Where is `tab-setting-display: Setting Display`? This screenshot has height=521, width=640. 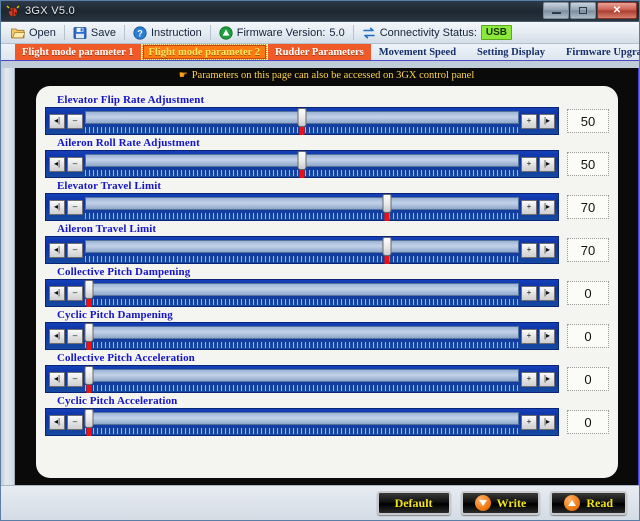
tab-setting-display: Setting Display is located at coordinates (511, 52).